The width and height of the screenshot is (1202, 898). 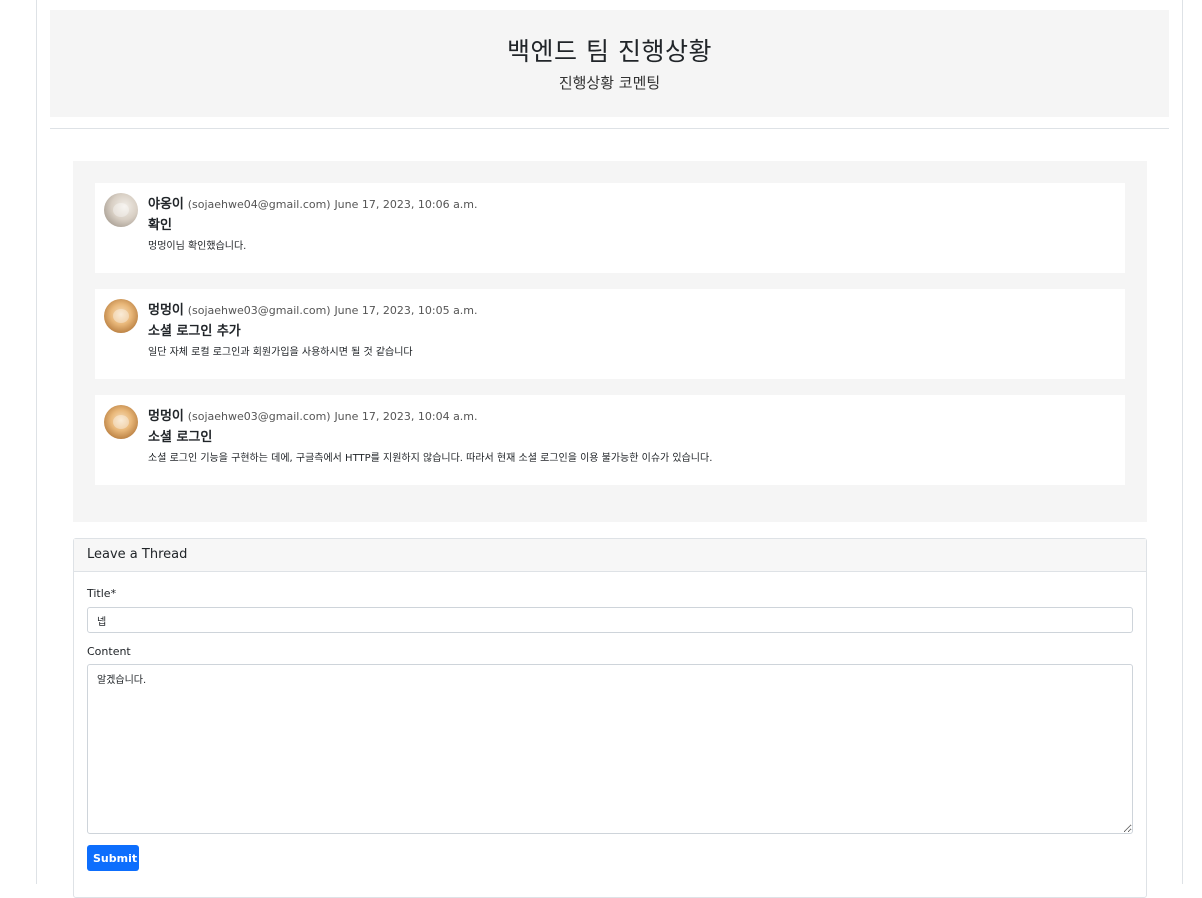 What do you see at coordinates (160, 225) in the screenshot?
I see `thread-title: 확인` at bounding box center [160, 225].